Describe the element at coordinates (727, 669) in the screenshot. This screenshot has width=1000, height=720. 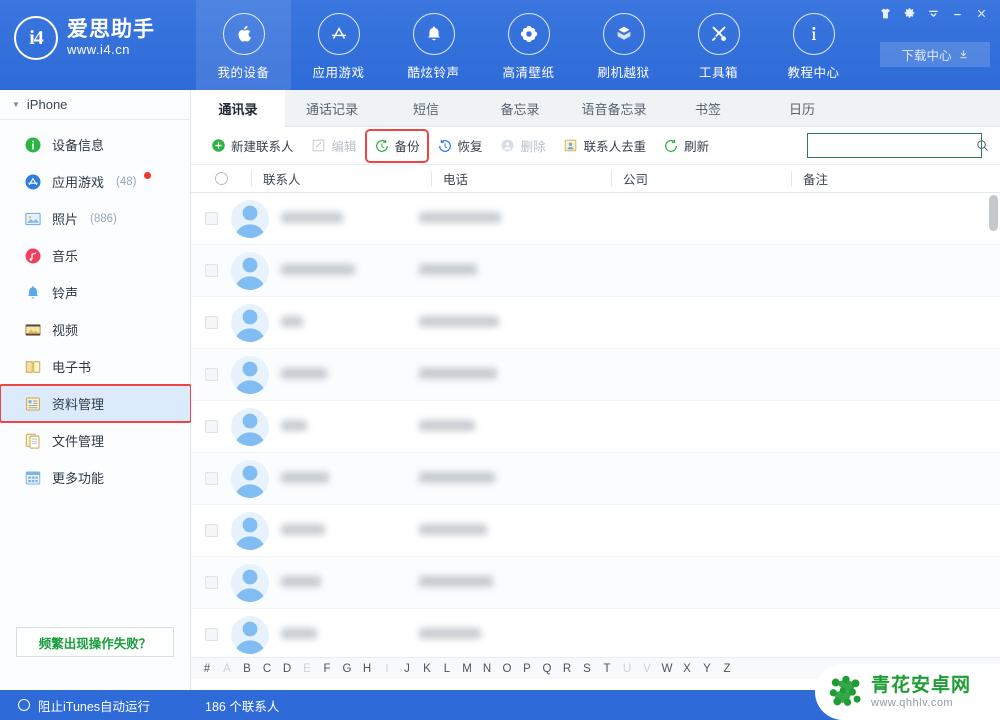
I see `alpha-index-z: Z` at that location.